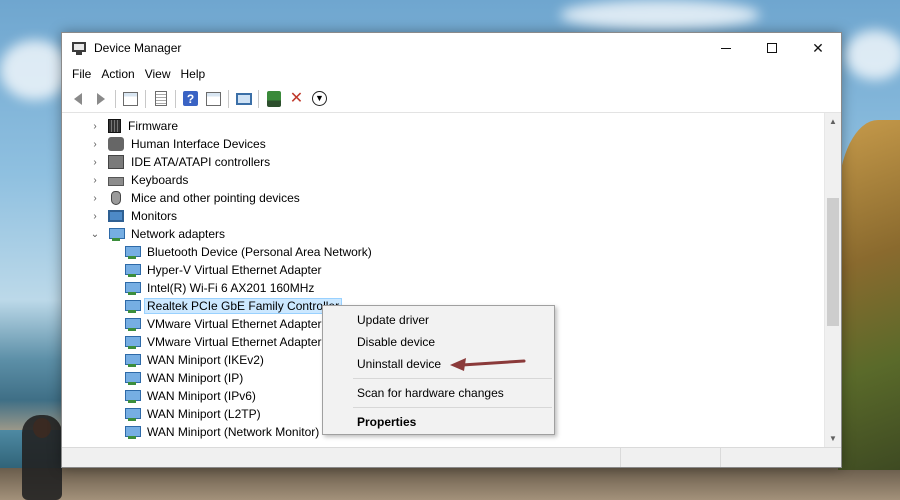 This screenshot has height=500, width=900. Describe the element at coordinates (234, 270) in the screenshot. I see `device-label: Hyper-V Virtual Ethernet Adapter` at that location.